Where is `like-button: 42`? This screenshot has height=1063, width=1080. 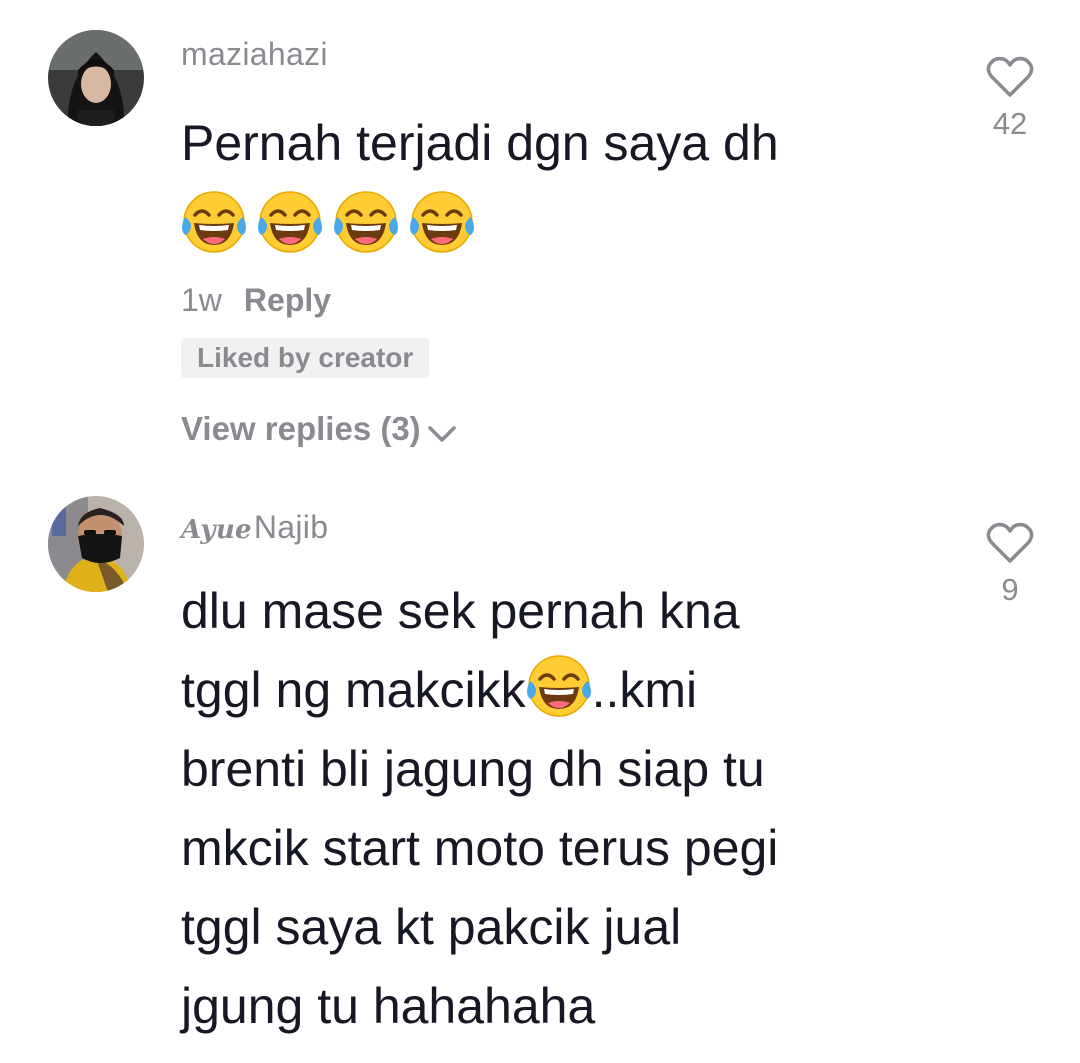
like-button: 42 is located at coordinates (1010, 99).